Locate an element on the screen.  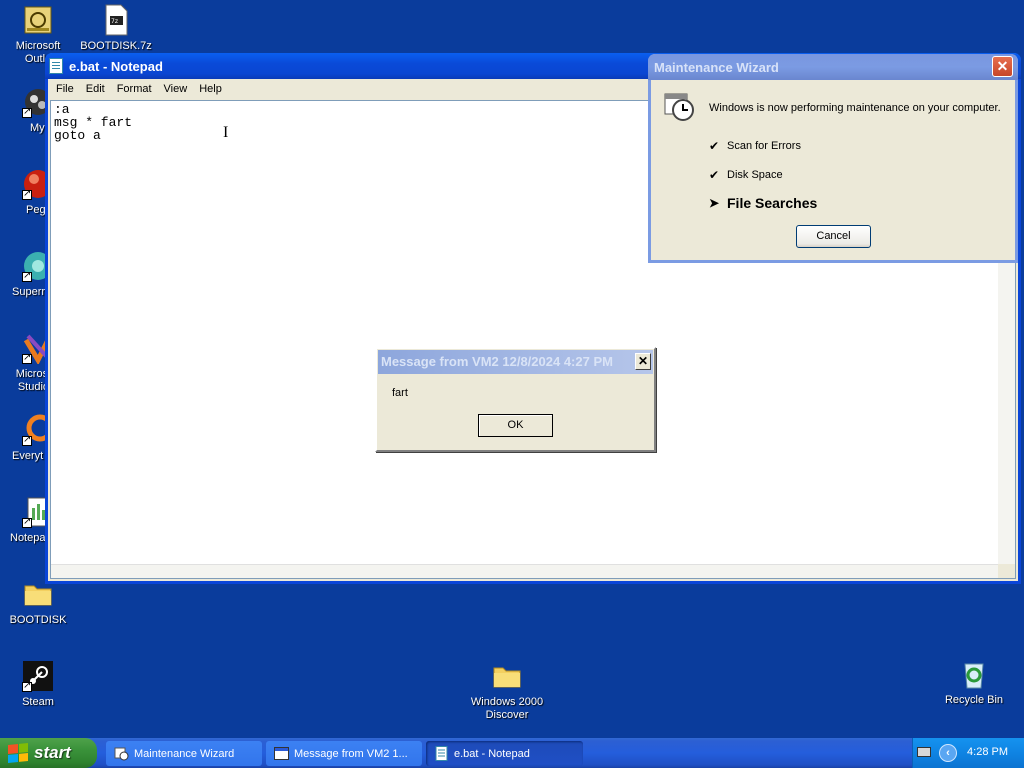
message-title: Message from VM2 12/8/2024 4:27 PM is located at coordinates (497, 361).